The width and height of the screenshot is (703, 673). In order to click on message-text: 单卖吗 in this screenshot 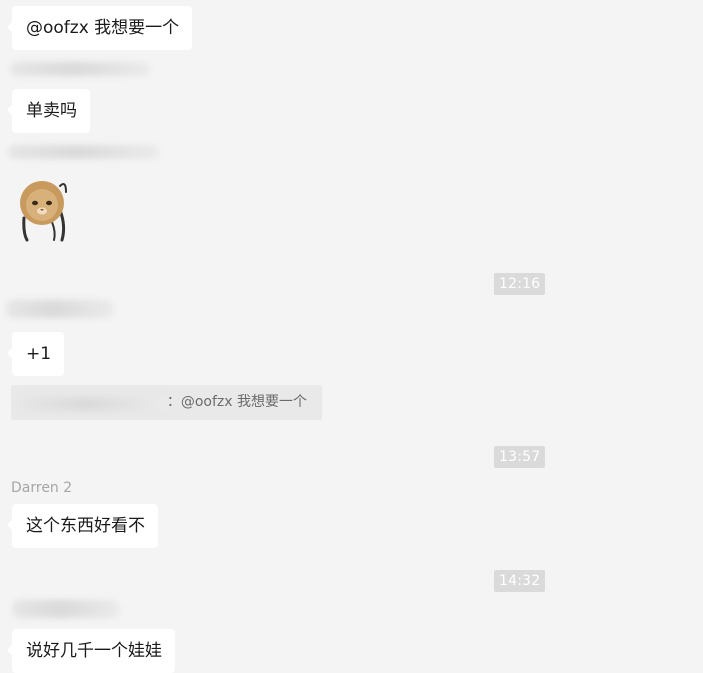, I will do `click(51, 111)`.